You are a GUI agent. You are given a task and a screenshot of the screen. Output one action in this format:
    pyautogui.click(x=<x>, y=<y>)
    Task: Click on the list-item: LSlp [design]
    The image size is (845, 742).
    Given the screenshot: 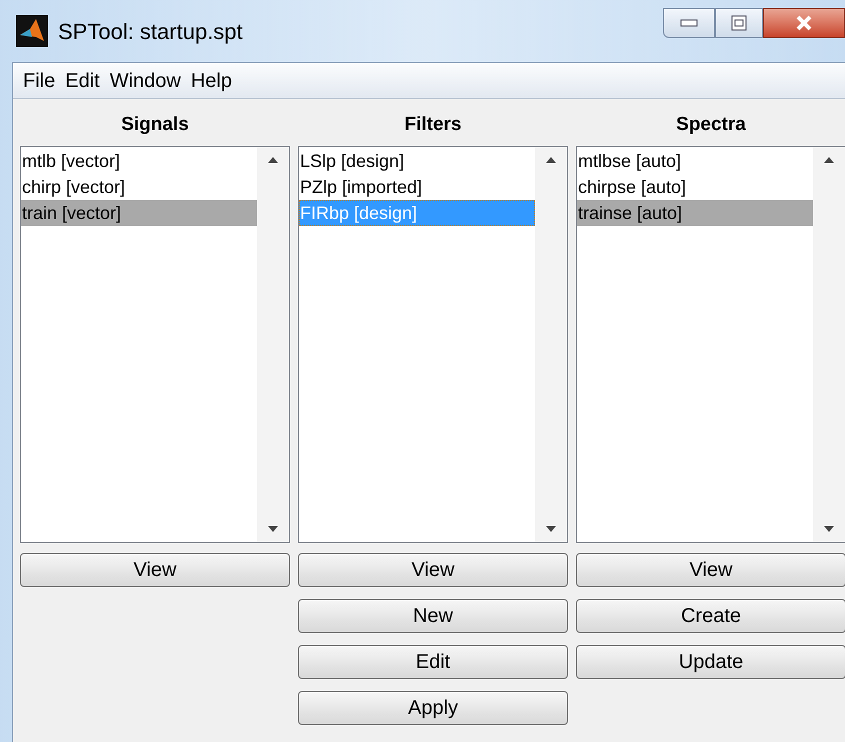 What is the action you would take?
    pyautogui.click(x=417, y=161)
    